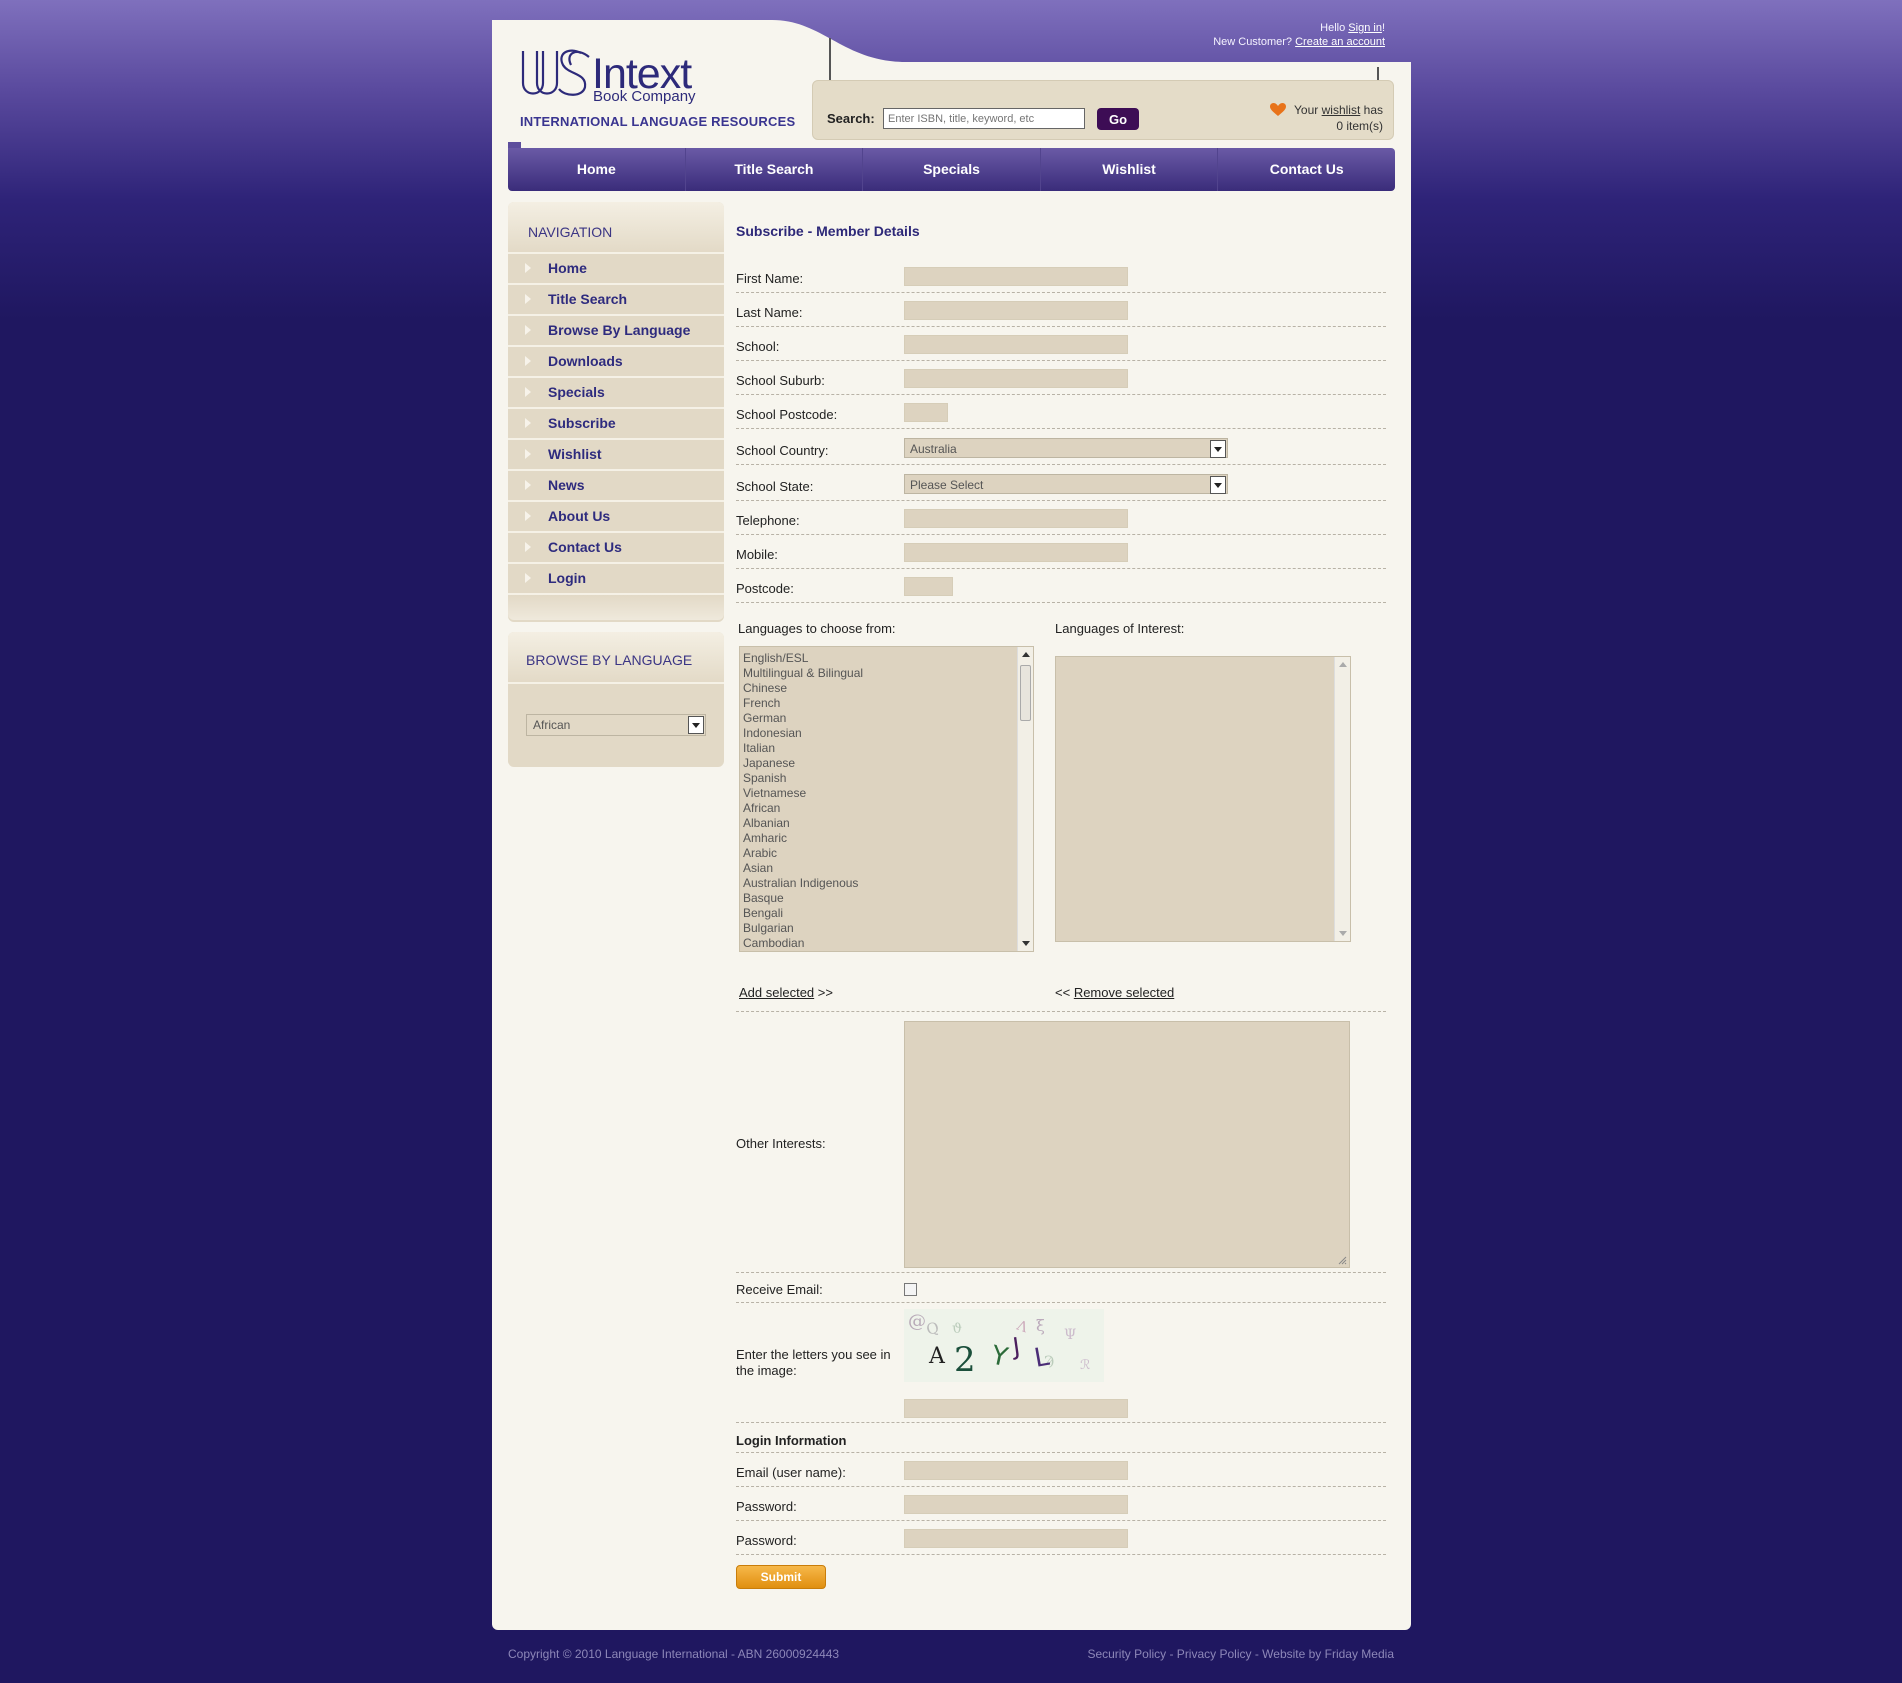 The image size is (1902, 1683). What do you see at coordinates (952, 169) in the screenshot?
I see `topnav-specials: Specials` at bounding box center [952, 169].